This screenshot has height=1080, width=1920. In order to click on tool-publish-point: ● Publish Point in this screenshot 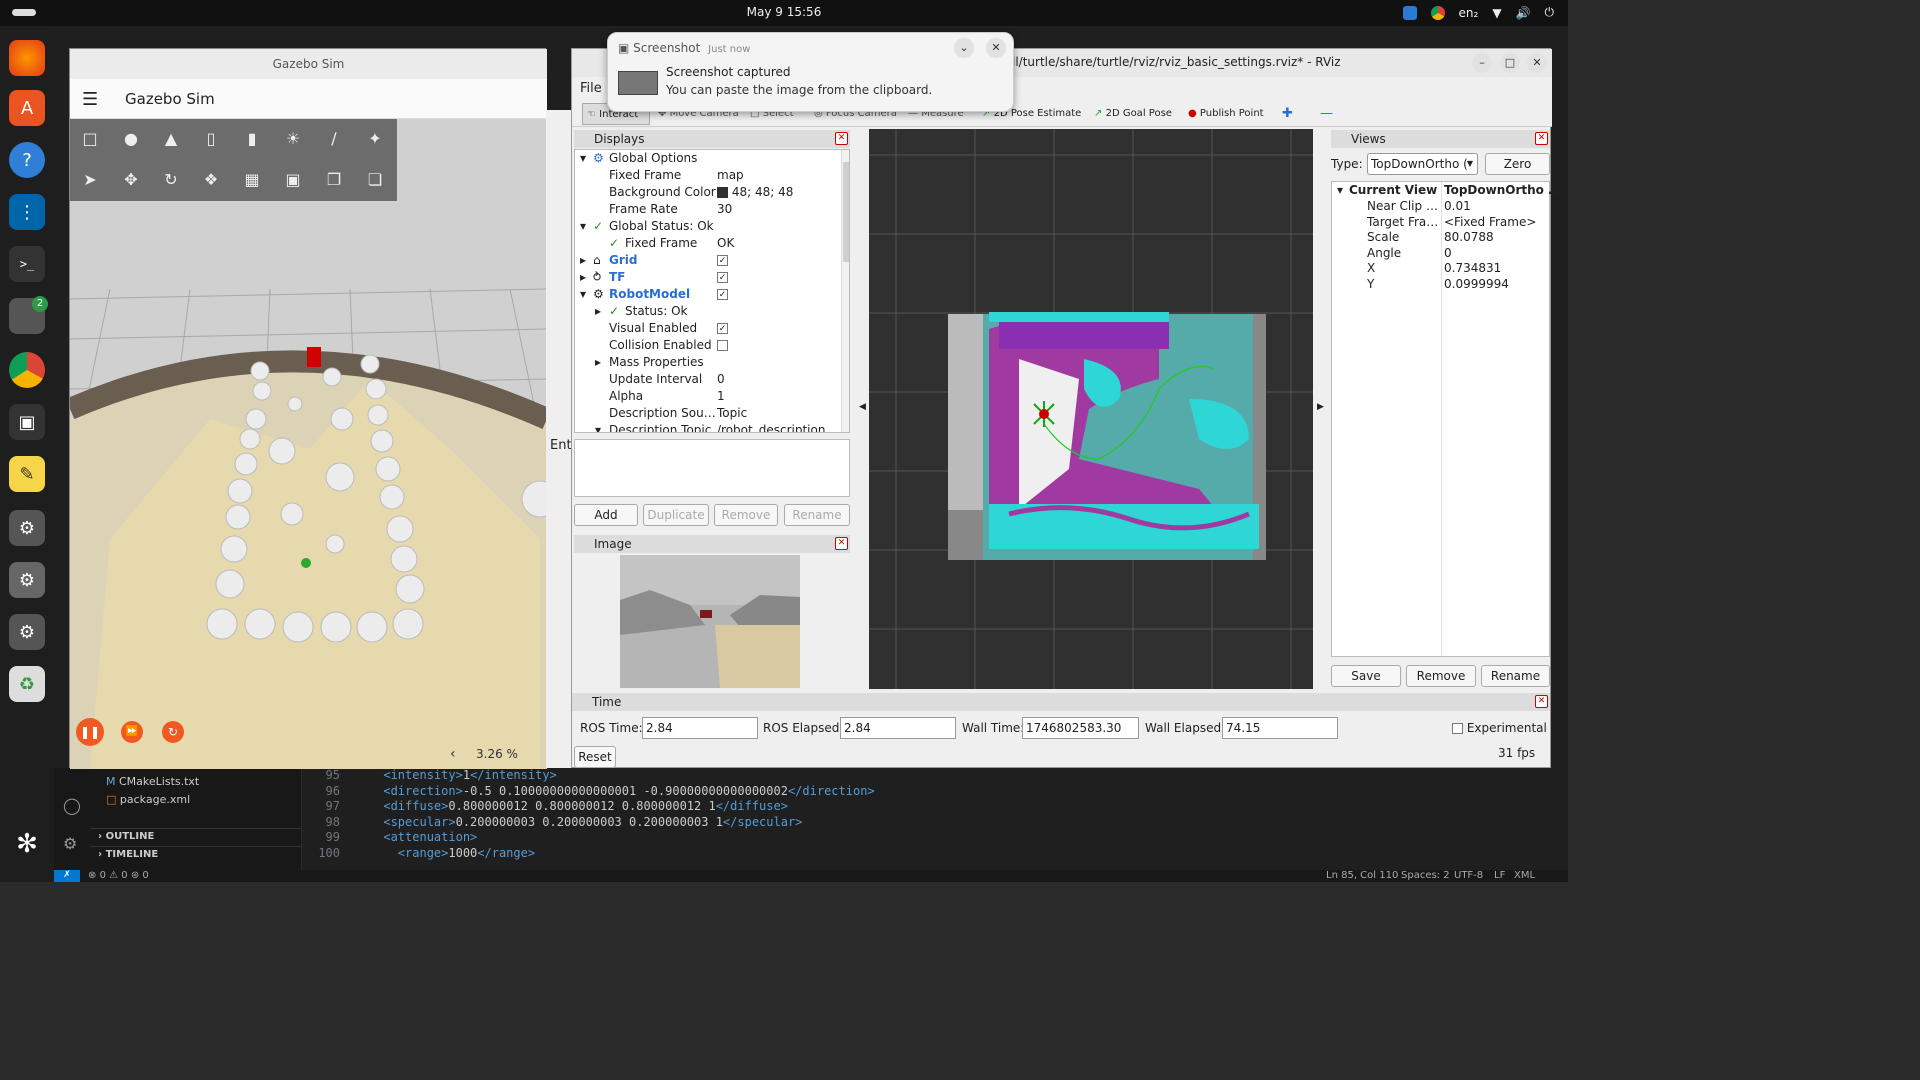, I will do `click(1226, 113)`.